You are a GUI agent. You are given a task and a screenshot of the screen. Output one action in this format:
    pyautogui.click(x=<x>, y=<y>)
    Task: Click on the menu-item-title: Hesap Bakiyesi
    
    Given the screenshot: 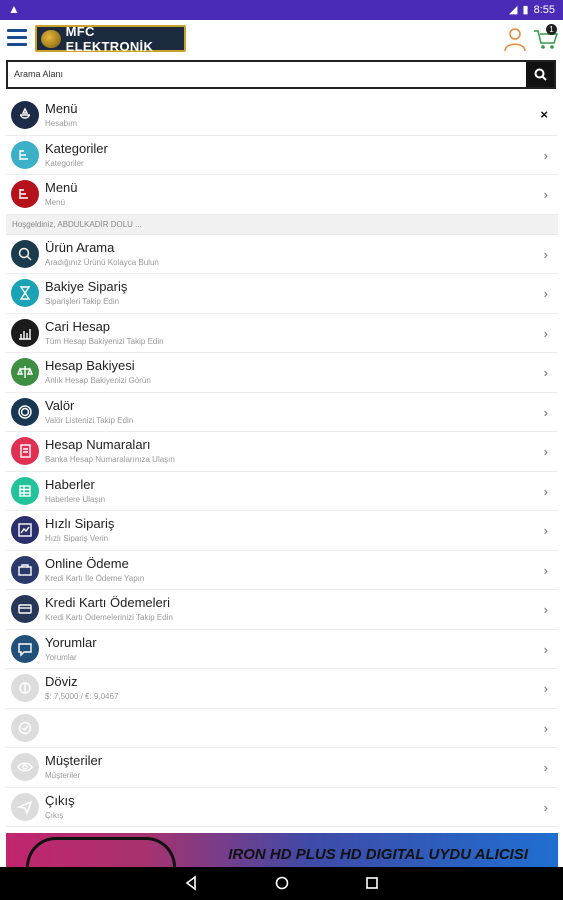 What is the action you would take?
    pyautogui.click(x=90, y=365)
    